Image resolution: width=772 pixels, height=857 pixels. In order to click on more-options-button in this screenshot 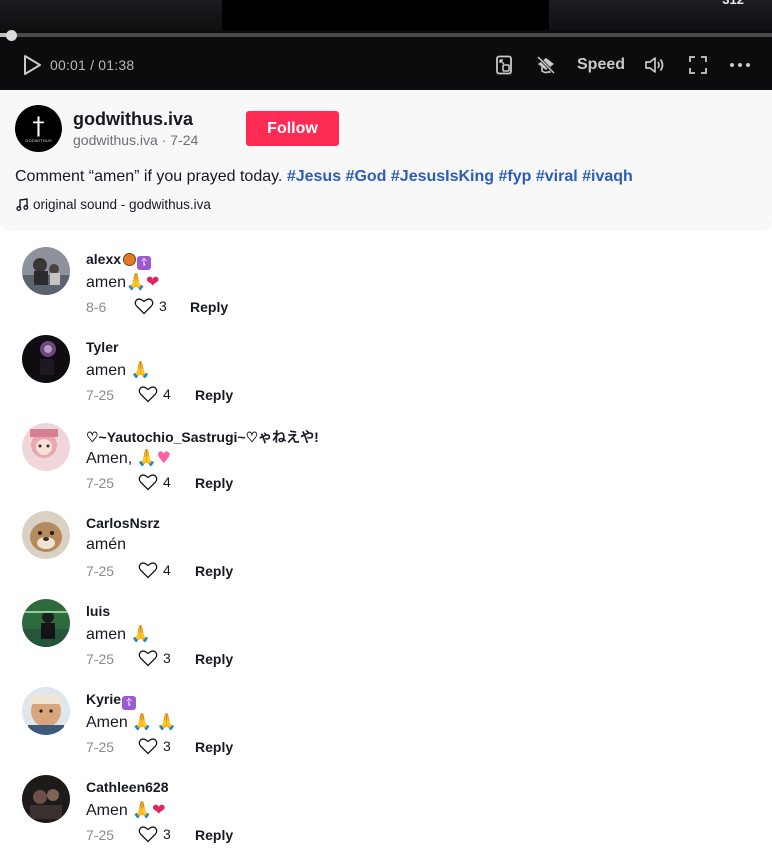, I will do `click(741, 65)`.